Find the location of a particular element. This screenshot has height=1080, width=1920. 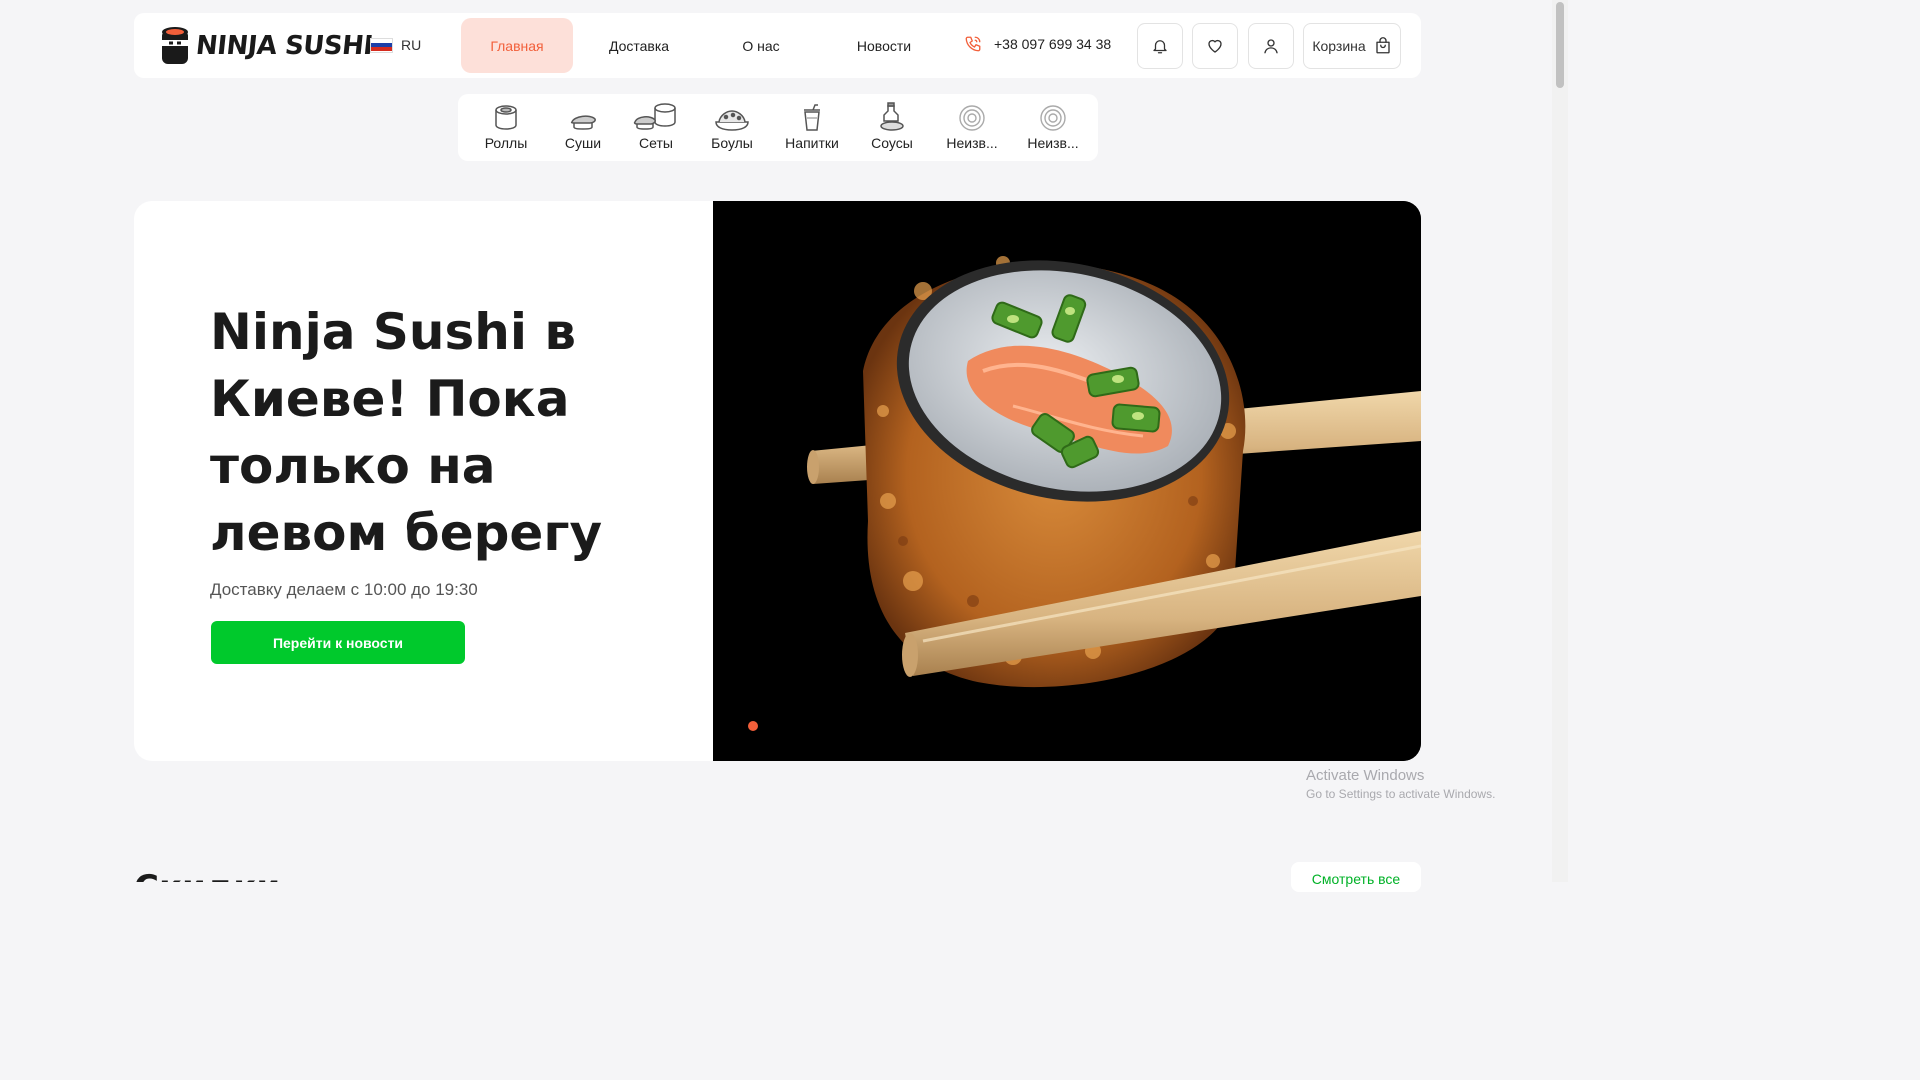

cart-button: Корзина is located at coordinates (1352, 46).